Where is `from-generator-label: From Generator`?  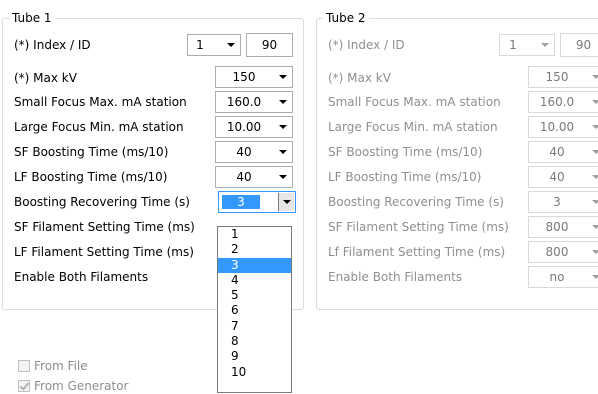
from-generator-label: From Generator is located at coordinates (81, 386).